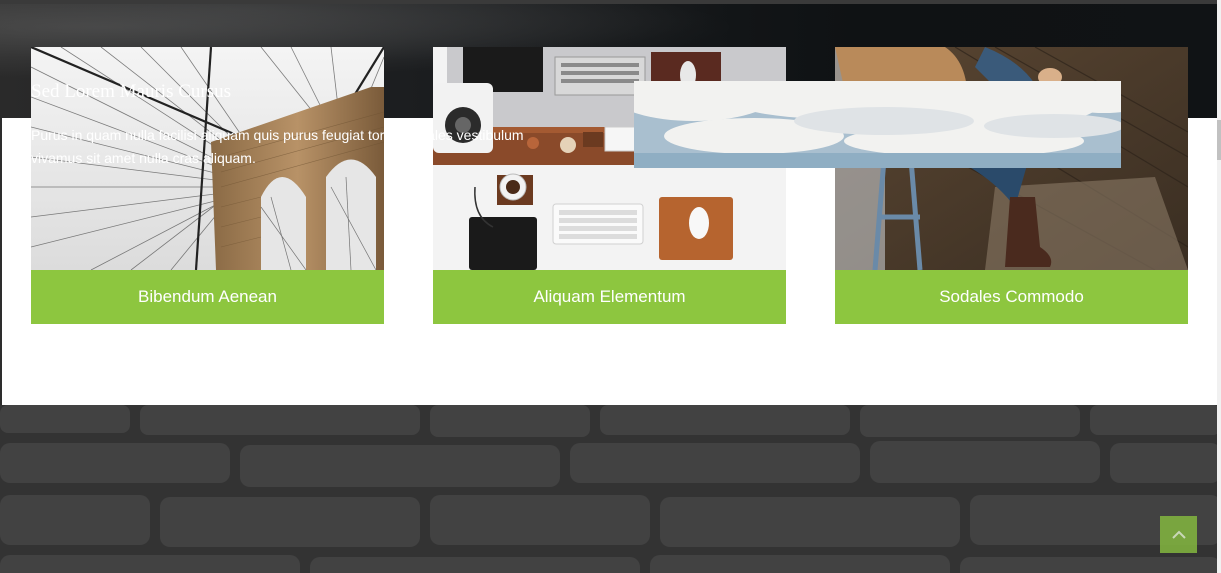 Image resolution: width=1221 pixels, height=573 pixels. Describe the element at coordinates (131, 91) in the screenshot. I see `feature-title: Sed Lorem Mauris Cursus` at that location.